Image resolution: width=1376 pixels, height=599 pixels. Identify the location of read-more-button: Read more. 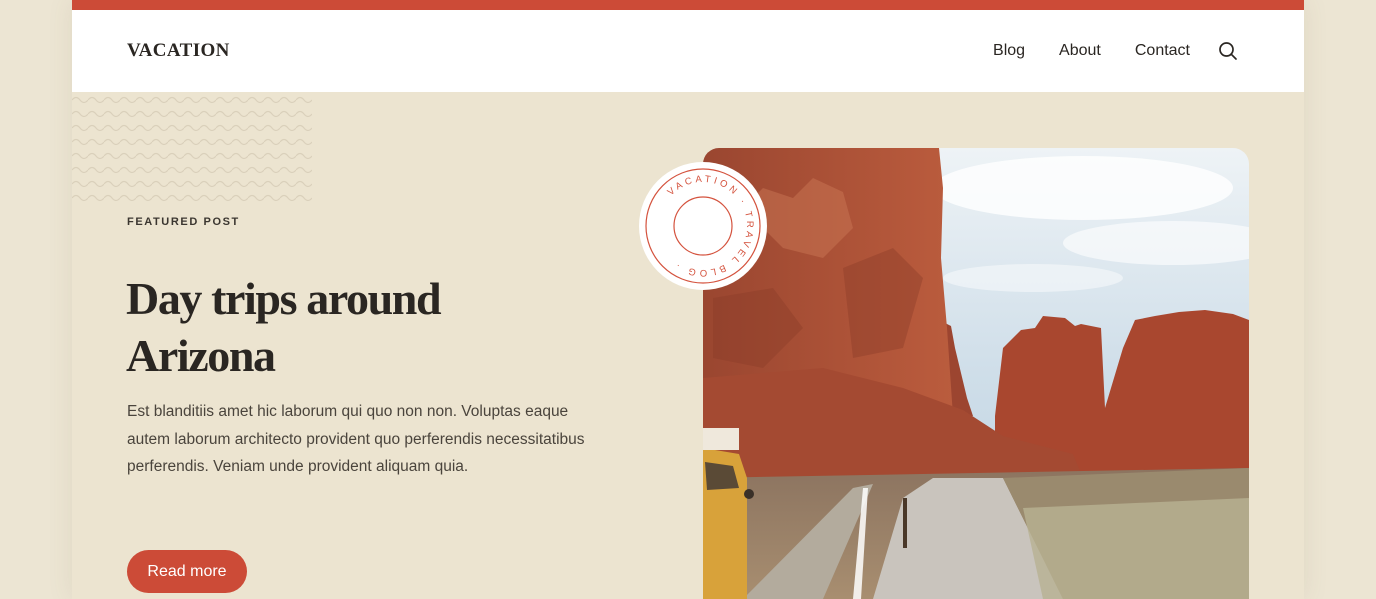
(187, 571).